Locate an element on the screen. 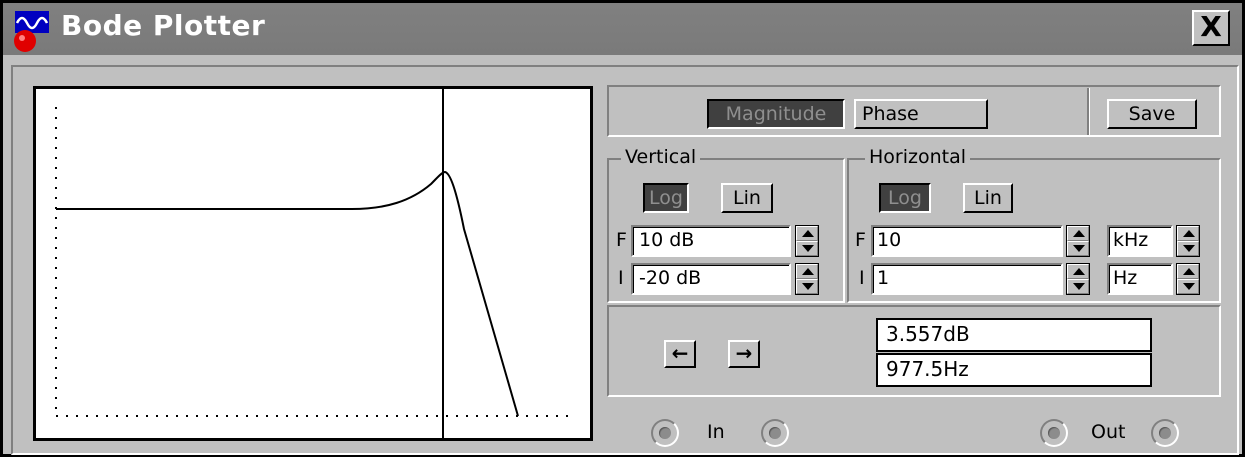 The width and height of the screenshot is (1245, 457). close-button: X is located at coordinates (1211, 28).